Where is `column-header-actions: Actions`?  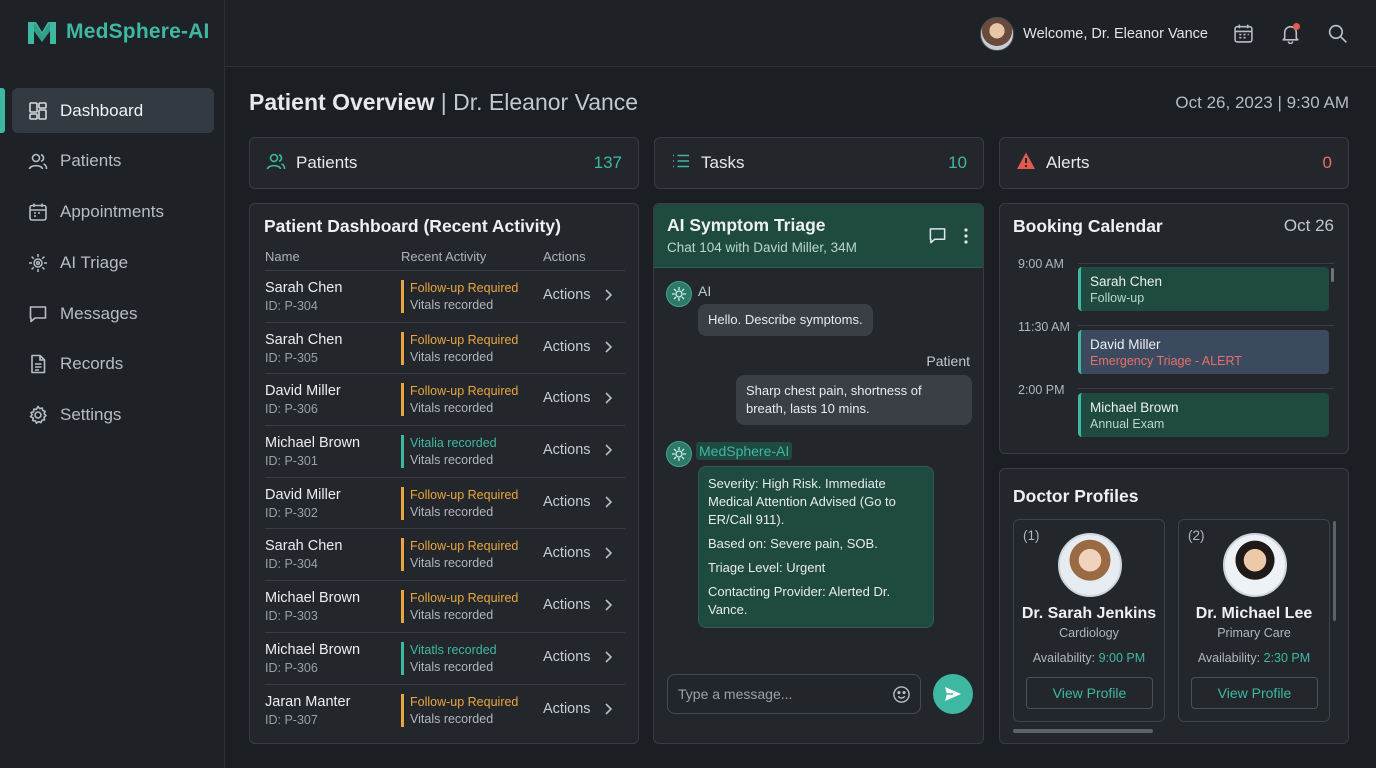 column-header-actions: Actions is located at coordinates (564, 256).